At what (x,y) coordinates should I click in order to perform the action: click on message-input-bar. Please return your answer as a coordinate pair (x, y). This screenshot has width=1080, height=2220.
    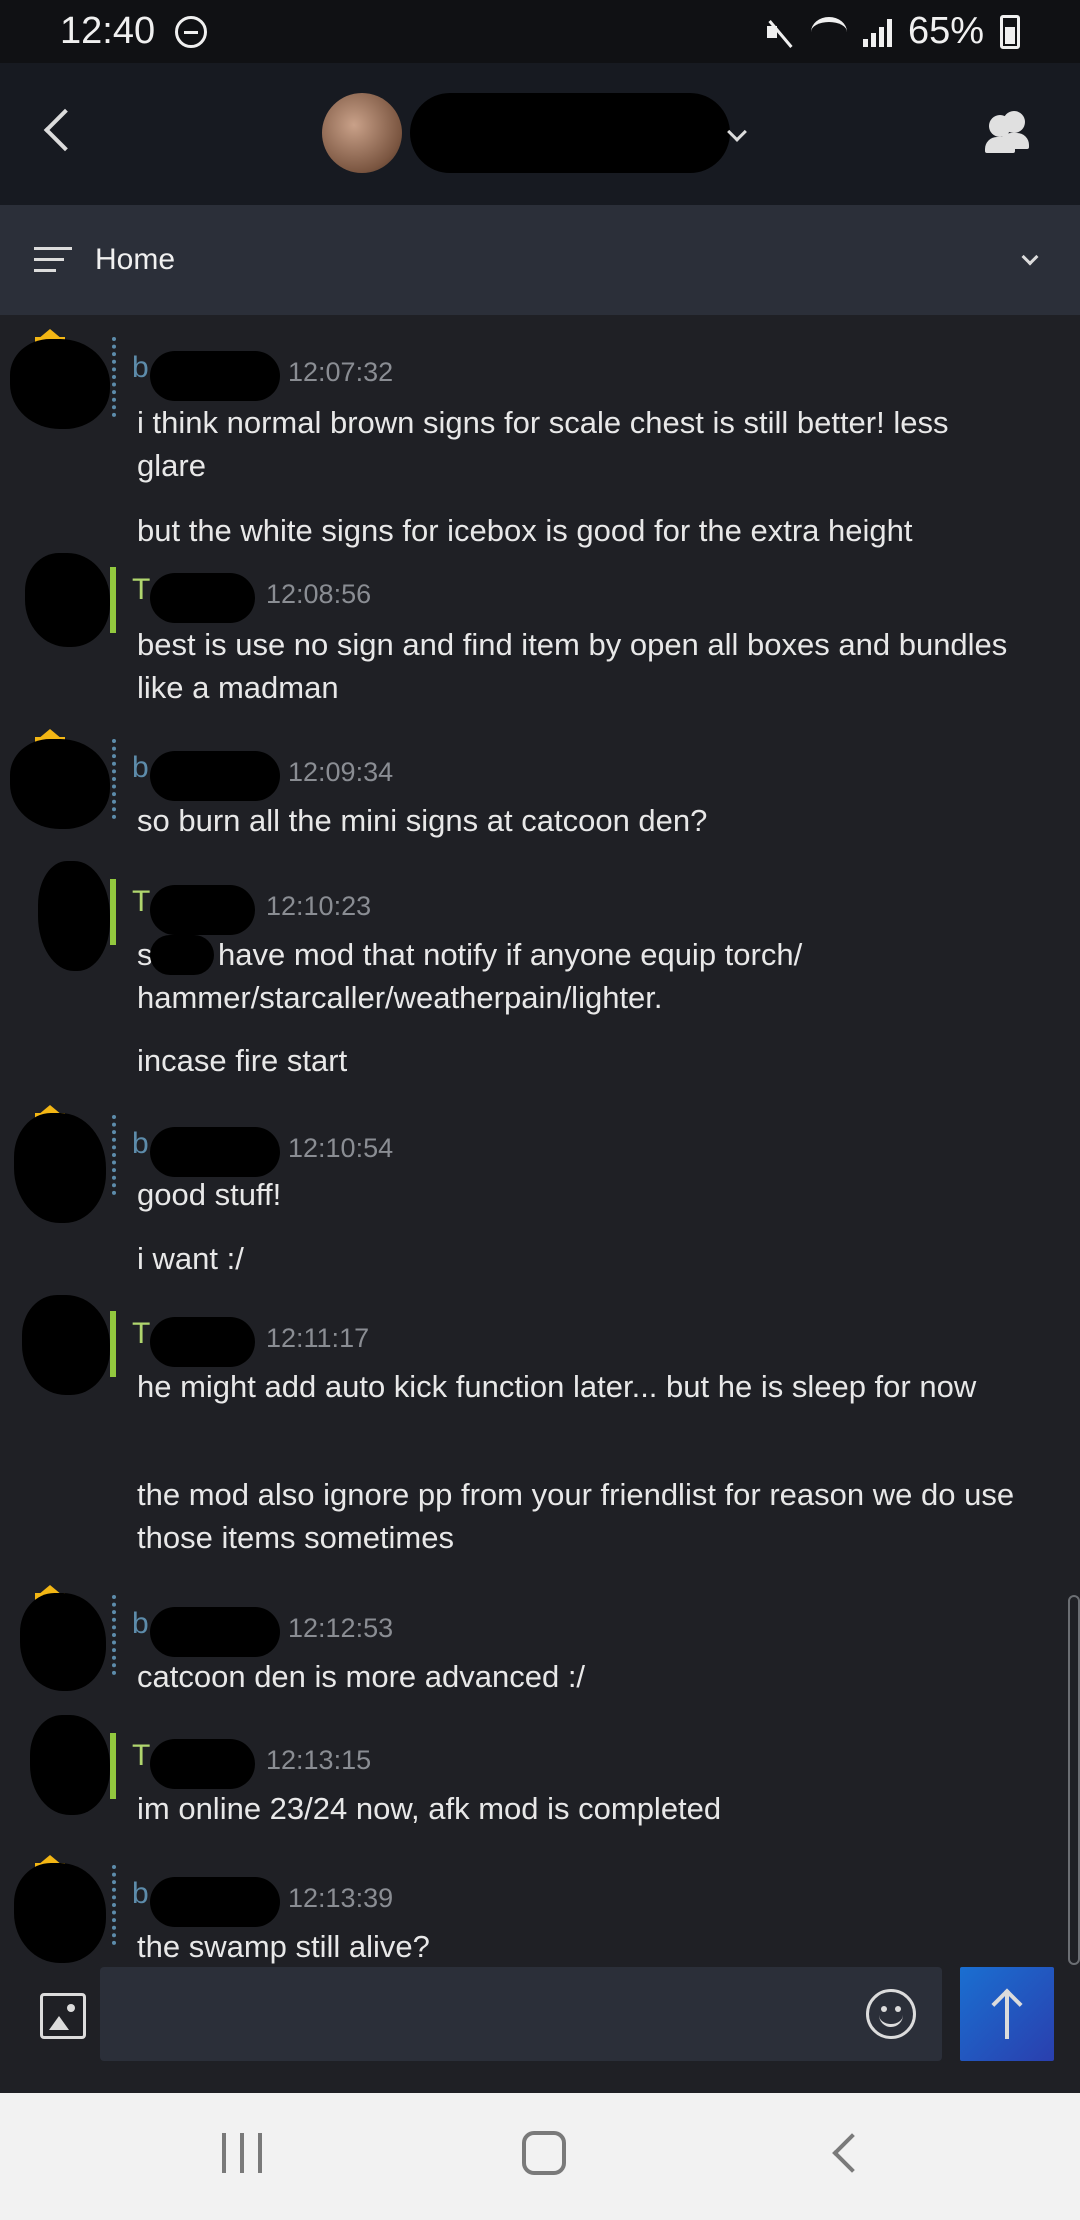
    Looking at the image, I should click on (540, 2030).